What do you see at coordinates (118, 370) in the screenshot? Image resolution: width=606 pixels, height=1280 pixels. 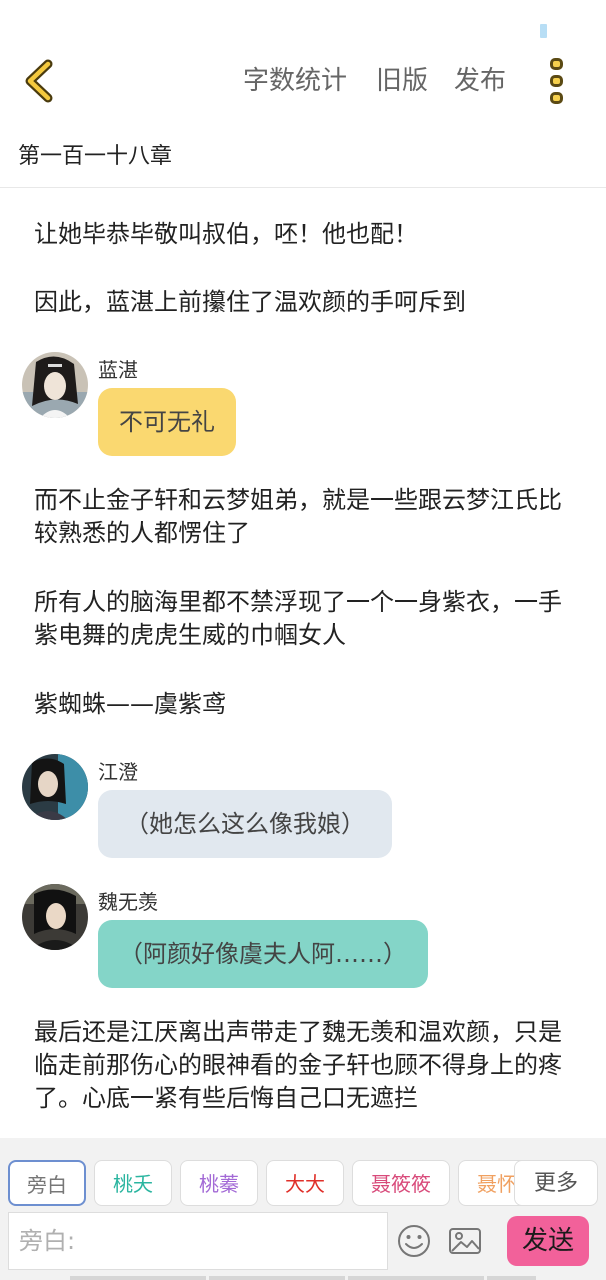 I see `speaker-name: 蓝湛` at bounding box center [118, 370].